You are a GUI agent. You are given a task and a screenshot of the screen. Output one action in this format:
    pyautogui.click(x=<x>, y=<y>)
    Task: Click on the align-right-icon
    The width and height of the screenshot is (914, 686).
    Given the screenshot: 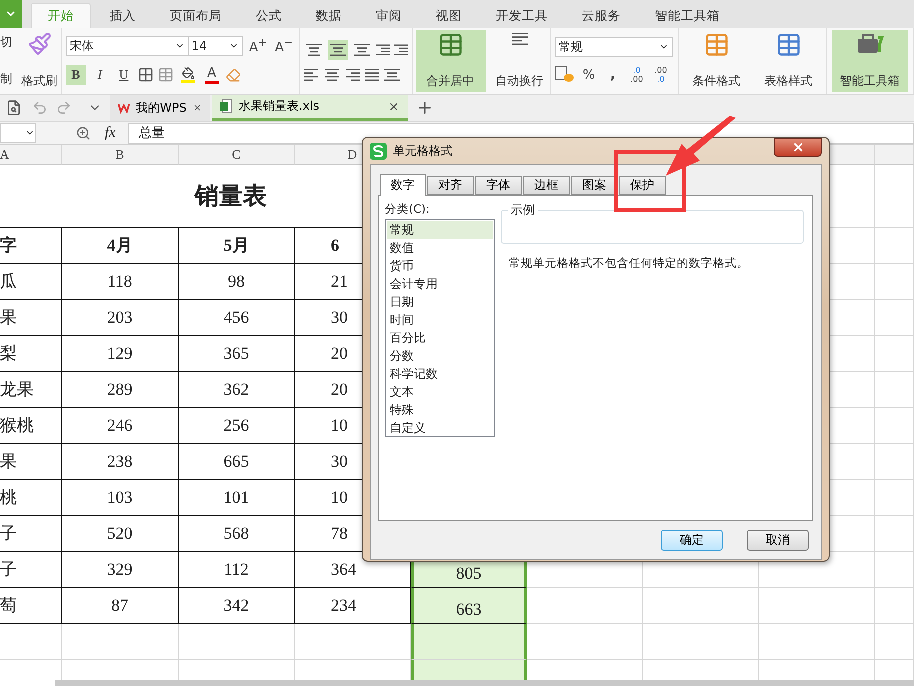 What is the action you would take?
    pyautogui.click(x=352, y=75)
    